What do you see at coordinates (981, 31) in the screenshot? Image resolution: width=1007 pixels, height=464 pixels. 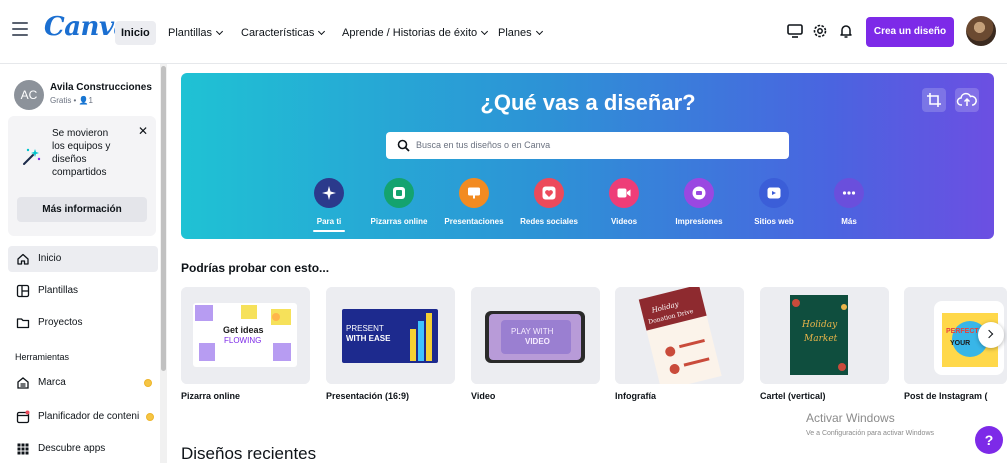 I see `user-avatar` at bounding box center [981, 31].